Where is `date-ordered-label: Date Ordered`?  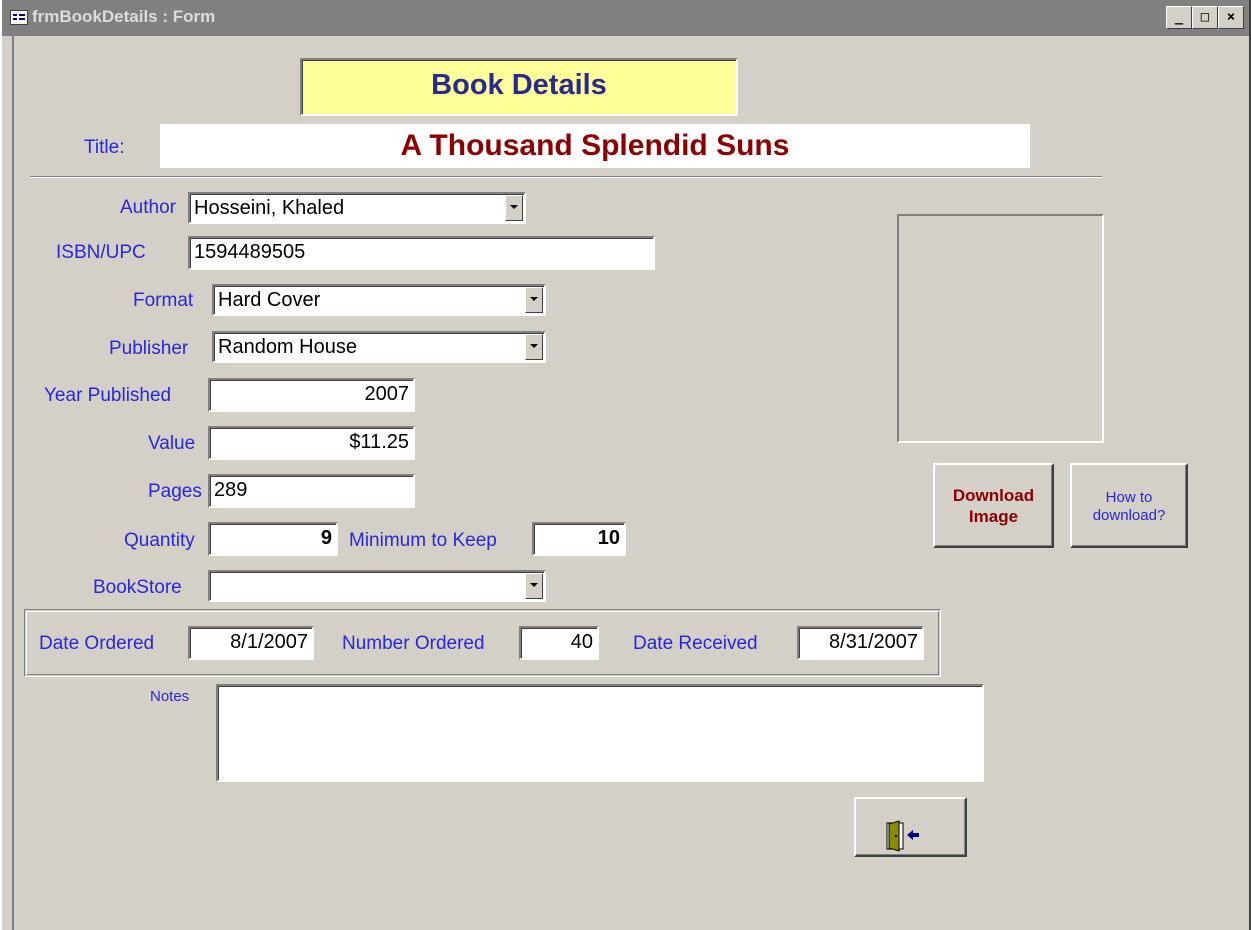
date-ordered-label: Date Ordered is located at coordinates (97, 643).